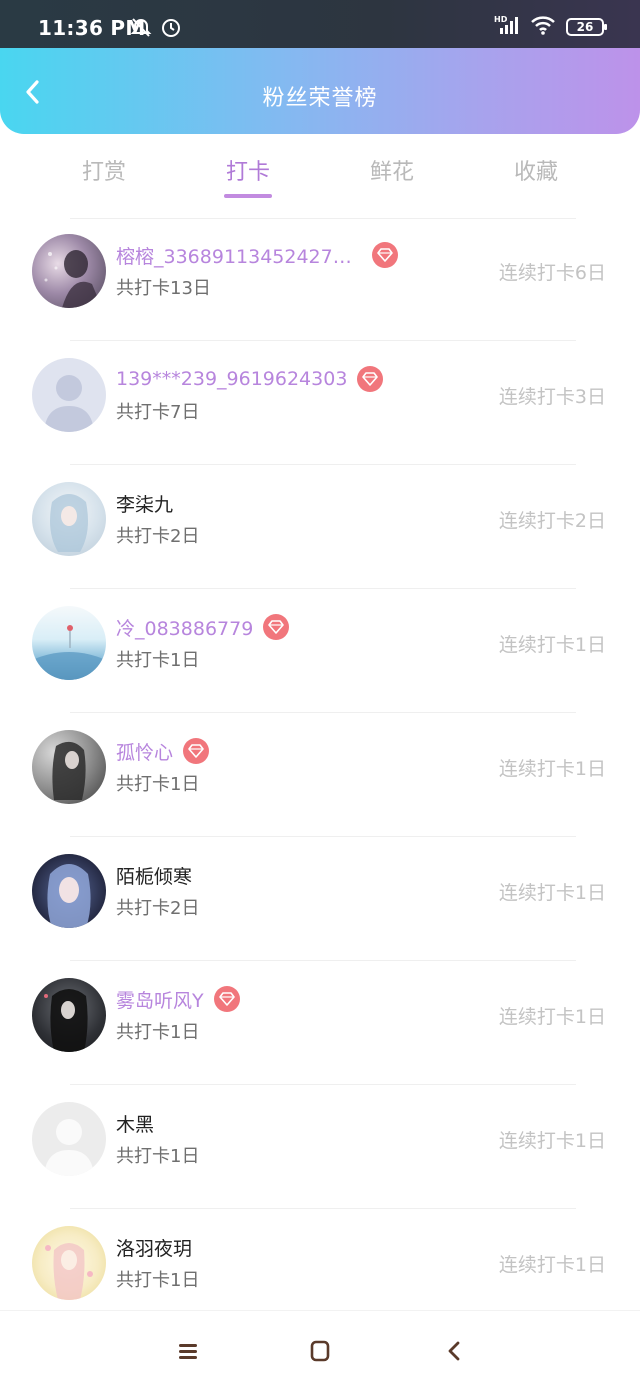 This screenshot has height=1387, width=640. Describe the element at coordinates (507, 27) in the screenshot. I see `hd-signal-icon: HD` at that location.